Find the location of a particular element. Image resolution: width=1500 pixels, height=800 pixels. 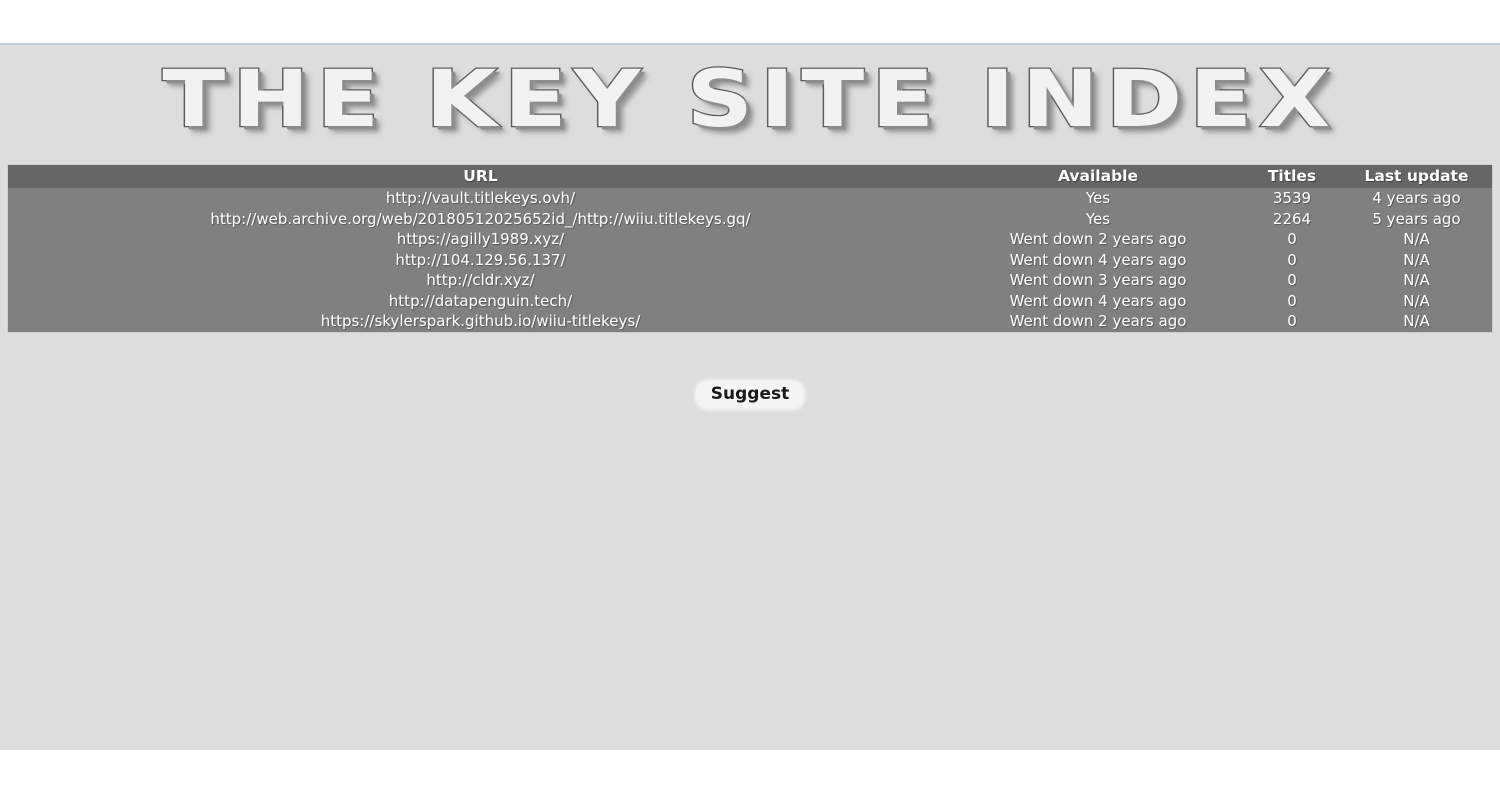

site-title-banner: THE KEY SITE INDEX is located at coordinates (750, 99).